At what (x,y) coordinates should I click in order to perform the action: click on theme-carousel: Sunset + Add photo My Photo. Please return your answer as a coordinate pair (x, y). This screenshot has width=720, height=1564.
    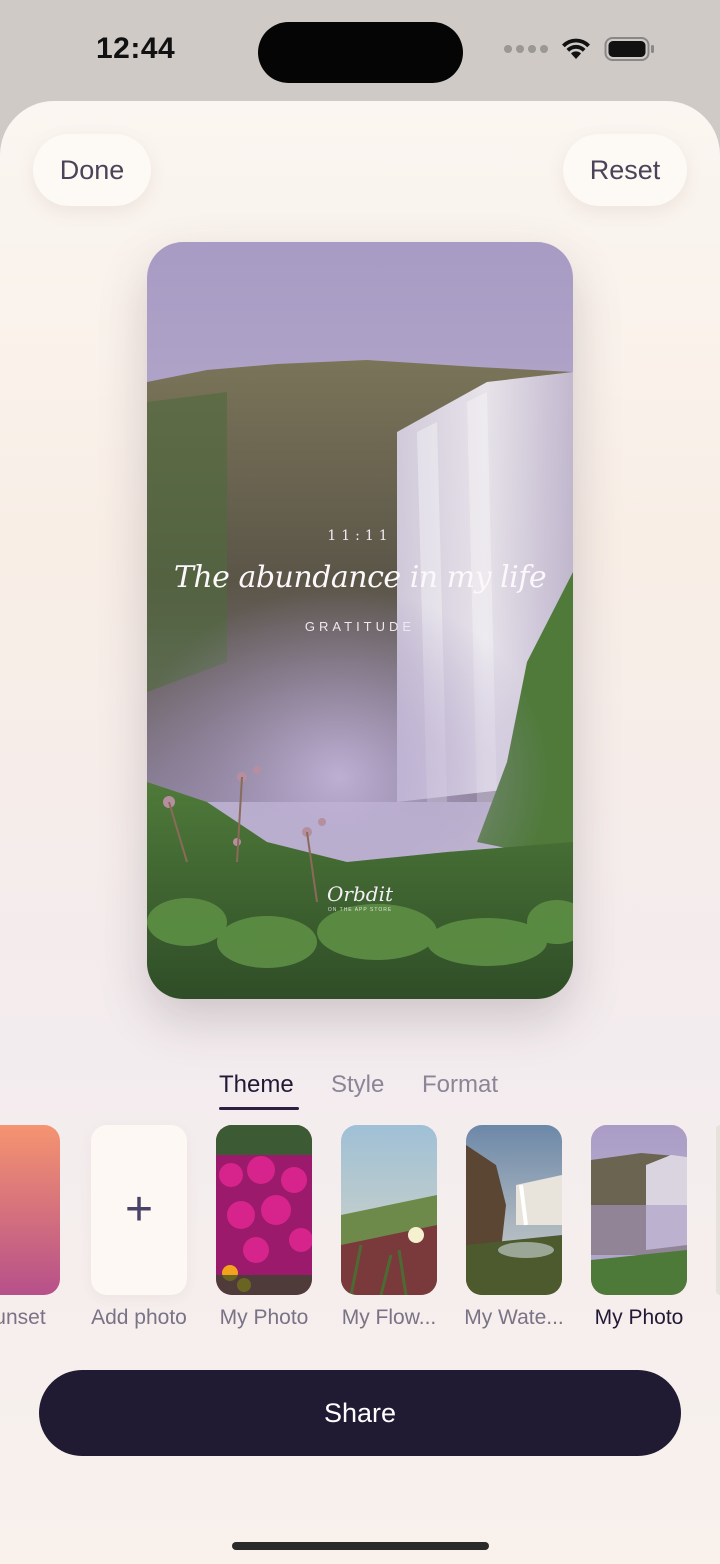
    Looking at the image, I should click on (360, 1230).